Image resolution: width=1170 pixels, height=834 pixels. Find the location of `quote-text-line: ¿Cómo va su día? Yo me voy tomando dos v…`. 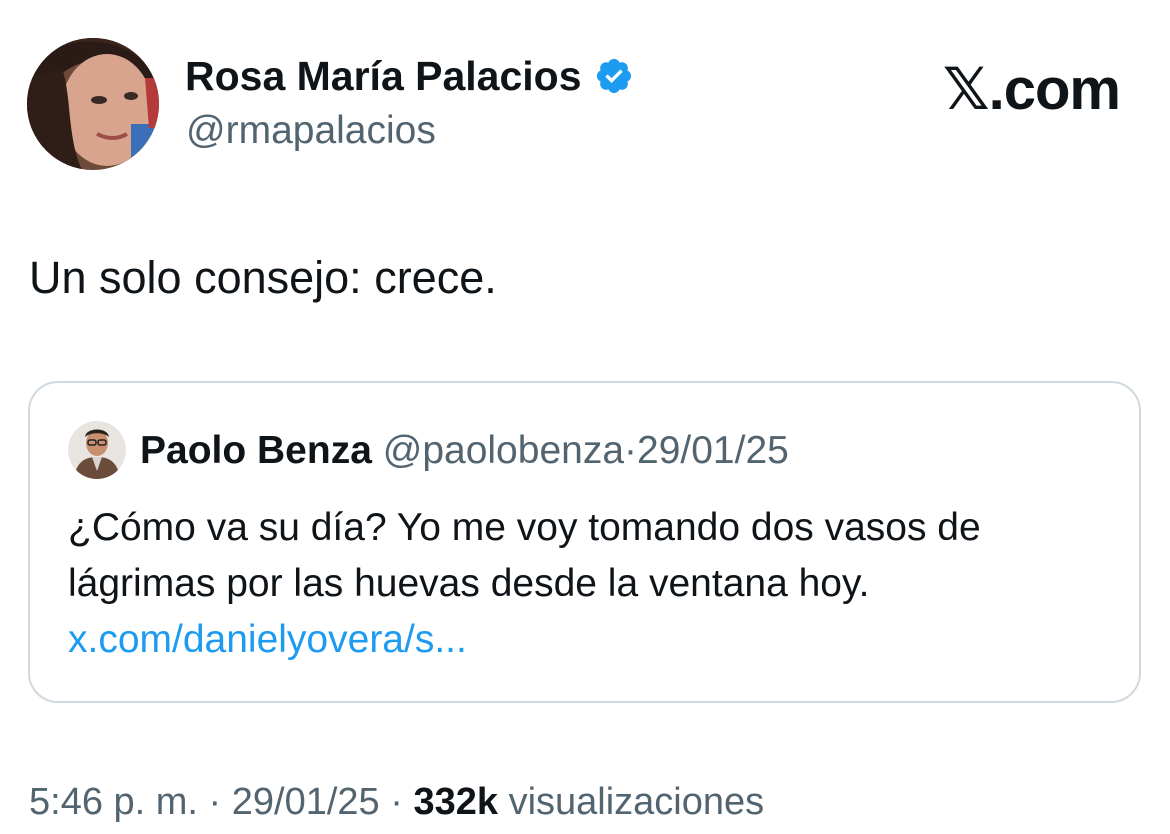

quote-text-line: ¿Cómo va su día? Yo me voy tomando dos v… is located at coordinates (524, 527).